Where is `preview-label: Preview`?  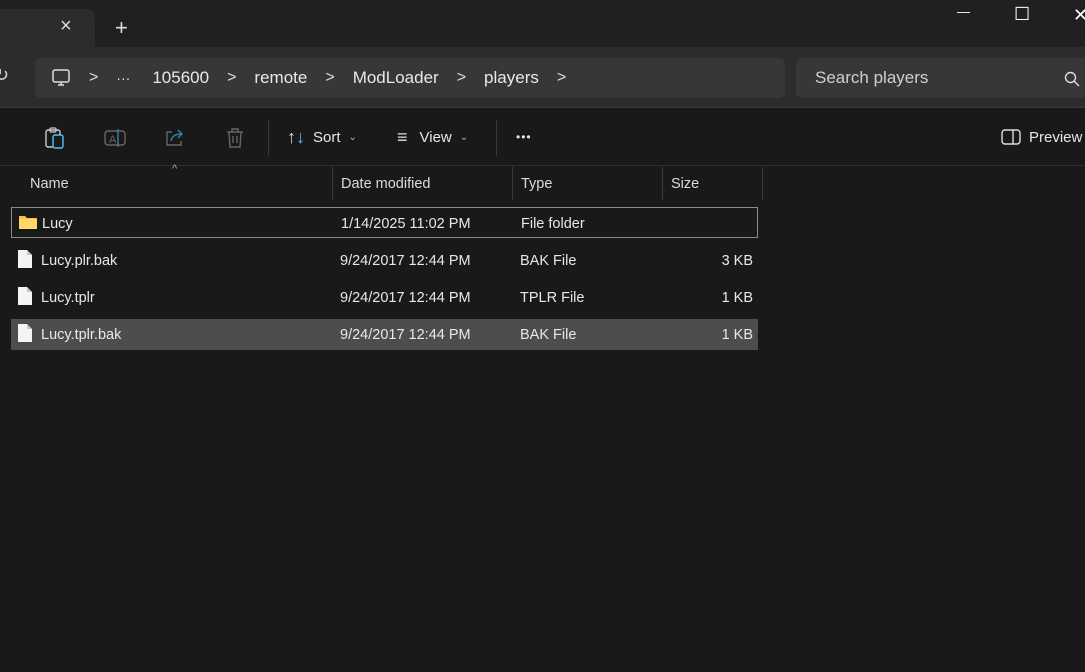
preview-label: Preview is located at coordinates (1056, 137).